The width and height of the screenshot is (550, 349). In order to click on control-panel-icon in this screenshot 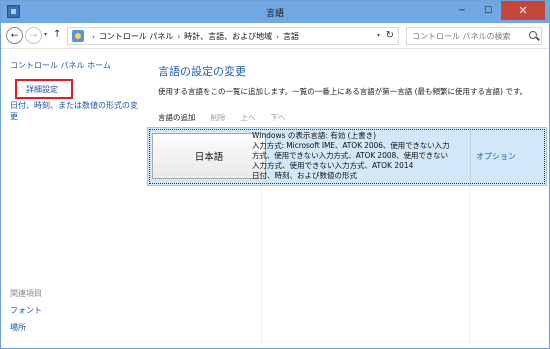, I will do `click(78, 36)`.